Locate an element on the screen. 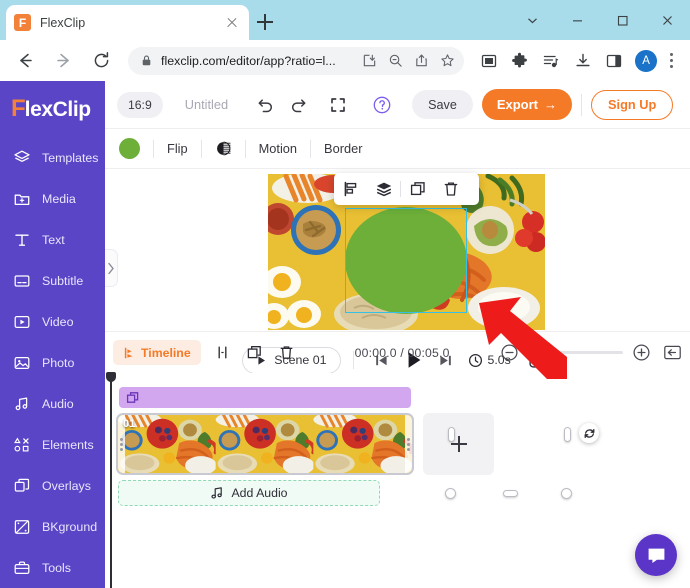  border-button: Border is located at coordinates (343, 148).